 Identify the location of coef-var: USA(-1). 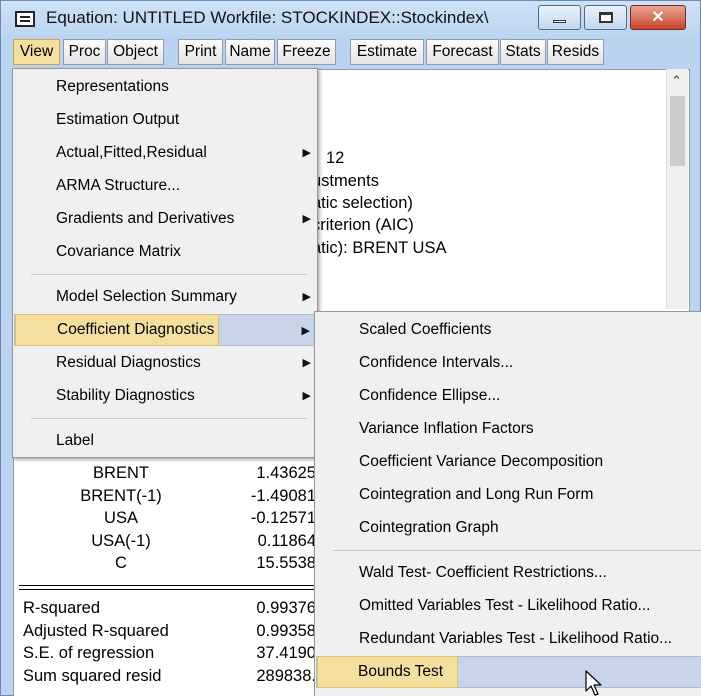
(121, 541).